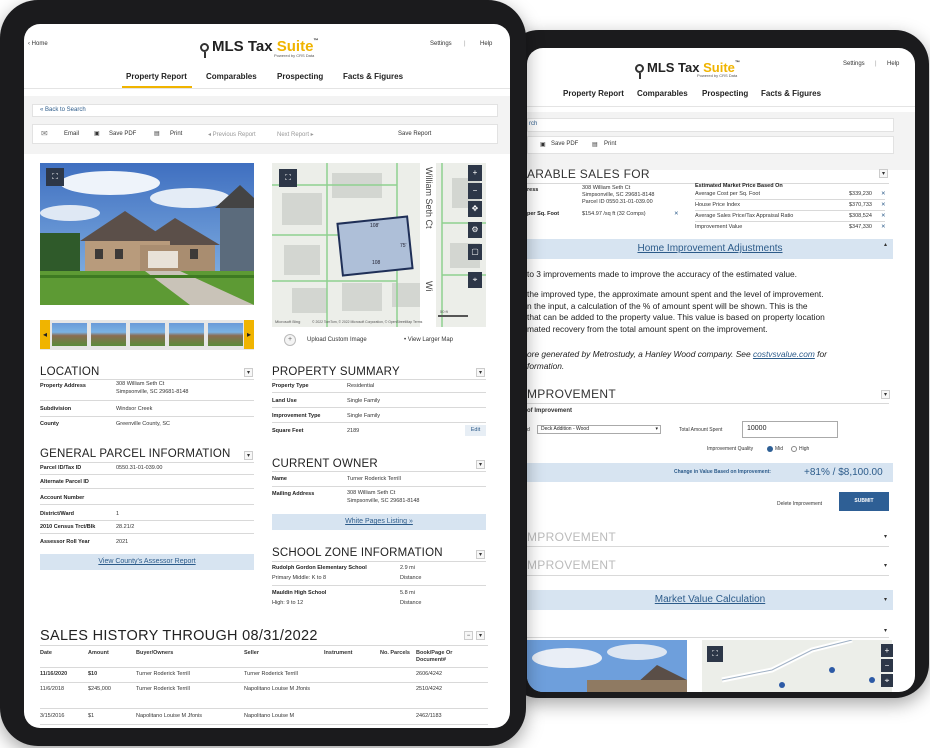 This screenshot has height=748, width=930. I want to click on column-header: Instrument, so click(338, 653).